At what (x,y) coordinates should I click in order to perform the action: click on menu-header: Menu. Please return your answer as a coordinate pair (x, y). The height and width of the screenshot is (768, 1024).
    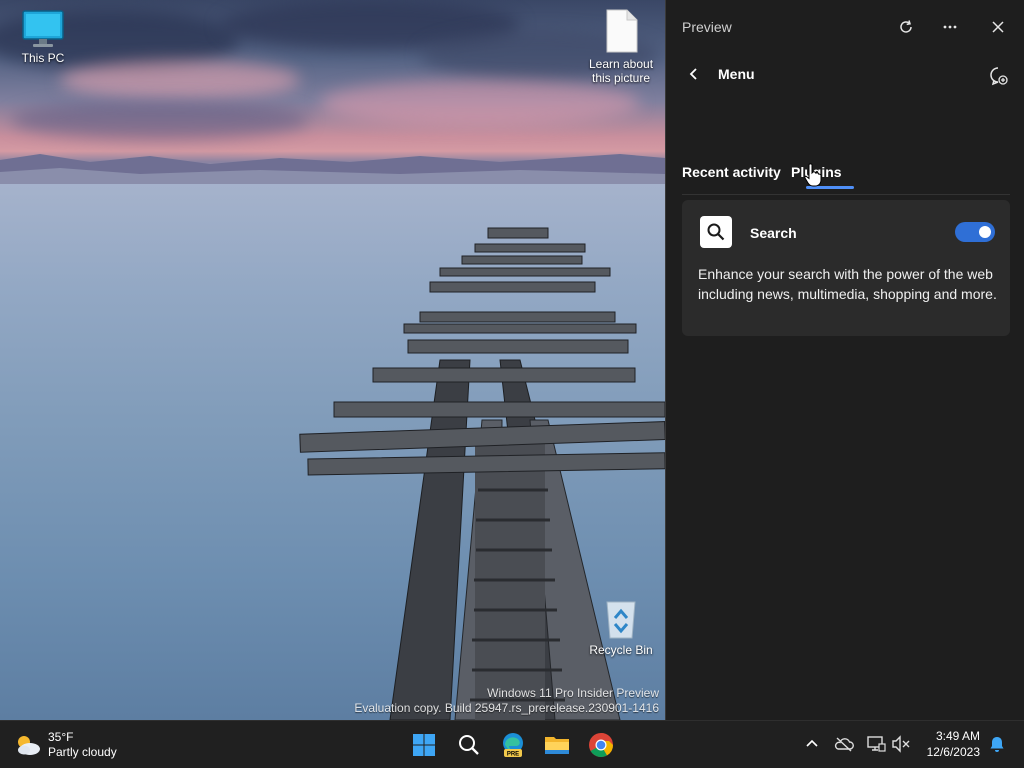
    Looking at the image, I should click on (845, 74).